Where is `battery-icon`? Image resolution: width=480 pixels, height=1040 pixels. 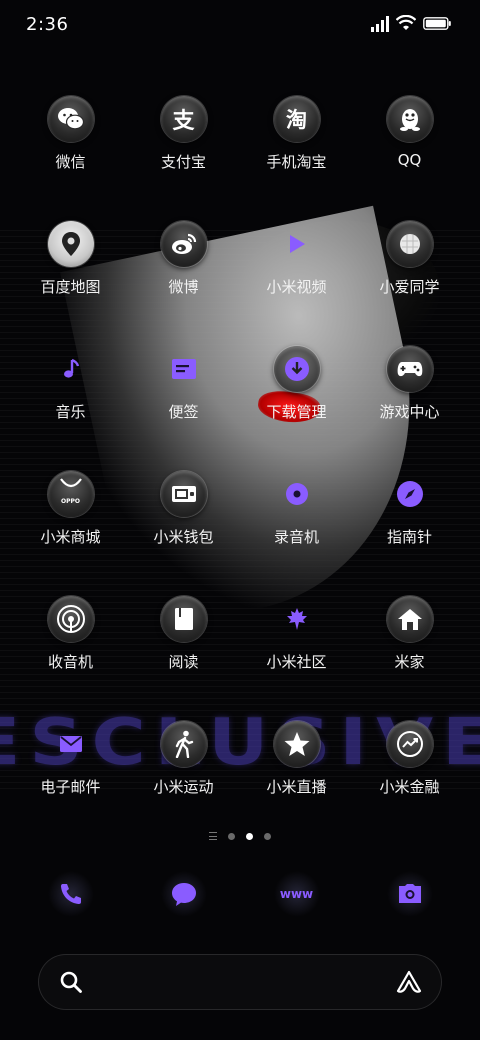 battery-icon is located at coordinates (437, 23).